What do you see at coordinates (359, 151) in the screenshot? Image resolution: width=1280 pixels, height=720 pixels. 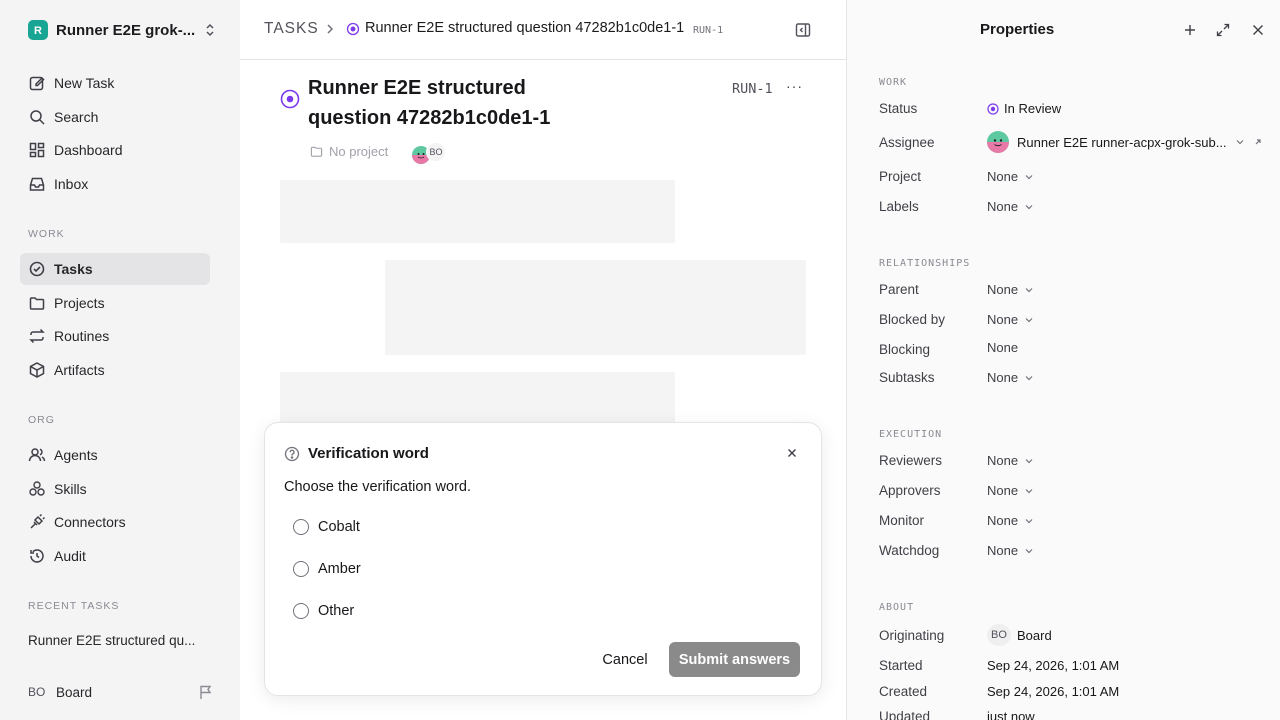 I see `project-label: No project` at bounding box center [359, 151].